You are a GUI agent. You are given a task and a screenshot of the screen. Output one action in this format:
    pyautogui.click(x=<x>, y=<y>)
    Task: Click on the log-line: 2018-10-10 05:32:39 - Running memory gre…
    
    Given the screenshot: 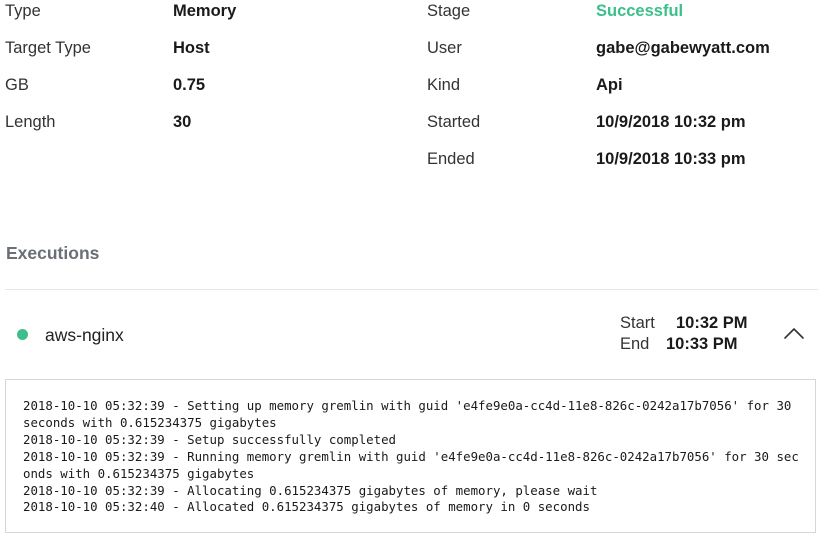 What is the action you would take?
    pyautogui.click(x=411, y=464)
    